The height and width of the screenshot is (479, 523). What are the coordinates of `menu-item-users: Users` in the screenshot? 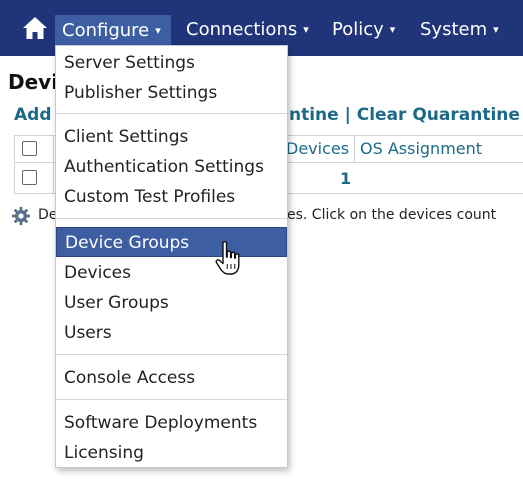 It's located at (171, 333).